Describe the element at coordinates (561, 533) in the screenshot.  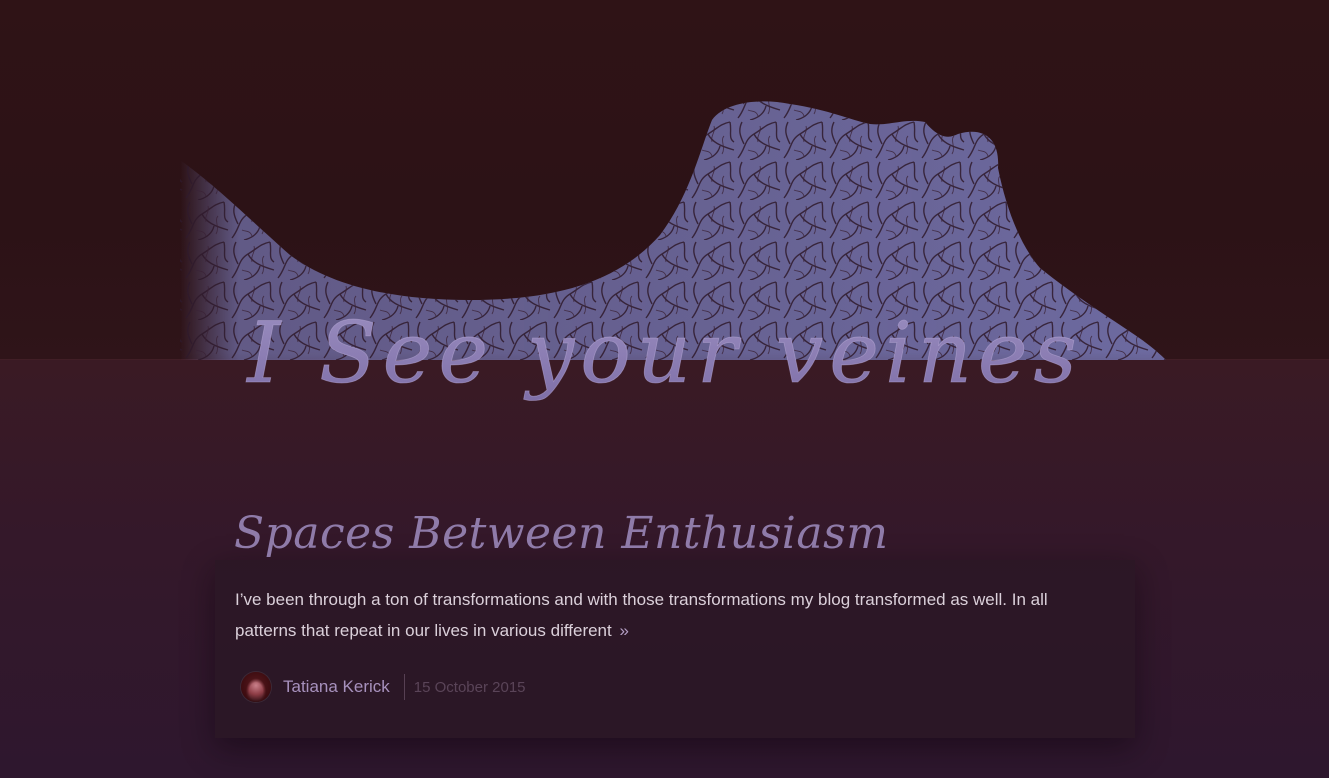
I see `post-title-link: Spaces Between Enthusiasm` at that location.